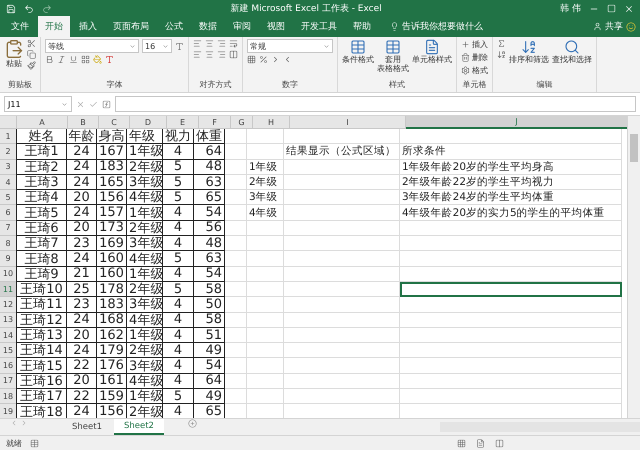 The height and width of the screenshot is (450, 640). I want to click on previous-sheet-icon, so click(14, 423).